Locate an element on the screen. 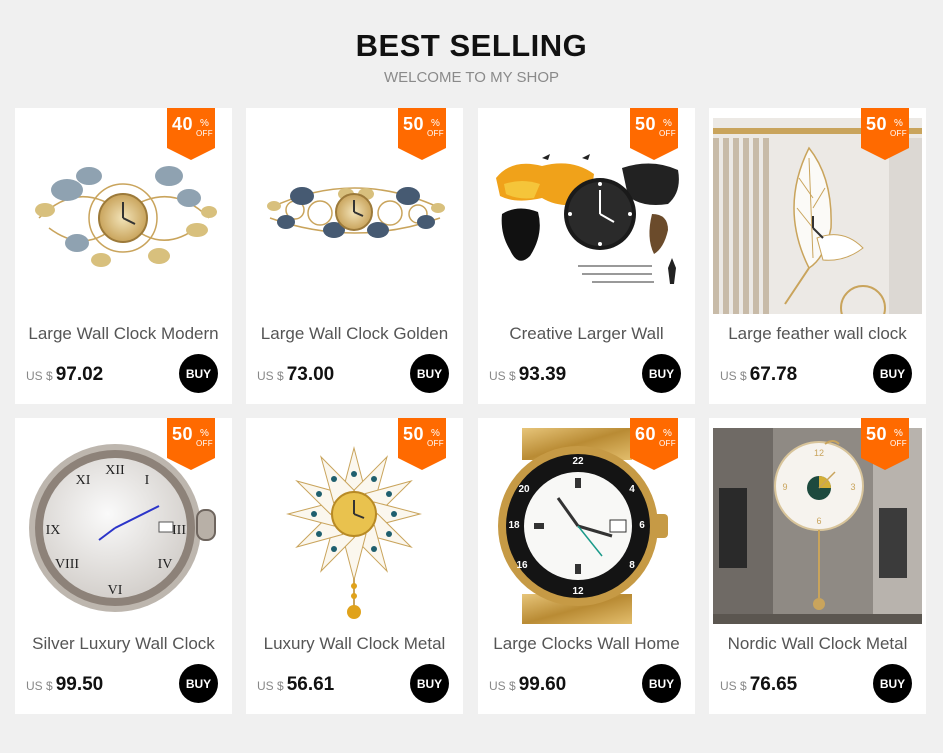 The width and height of the screenshot is (943, 753). product-name: Large feather wall clock is located at coordinates (817, 335).